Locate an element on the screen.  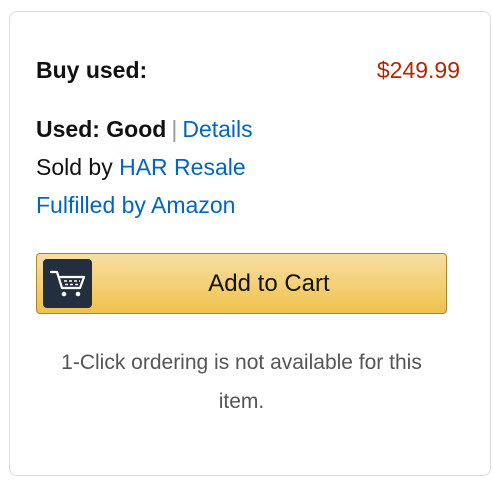
seller-line: Sold by HAR Resale is located at coordinates (141, 167).